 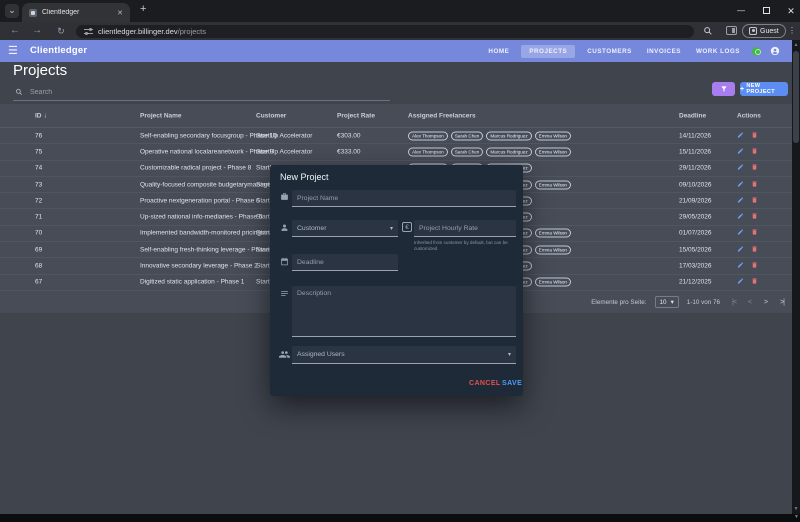 What do you see at coordinates (465, 228) in the screenshot?
I see `hourly-rate-input` at bounding box center [465, 228].